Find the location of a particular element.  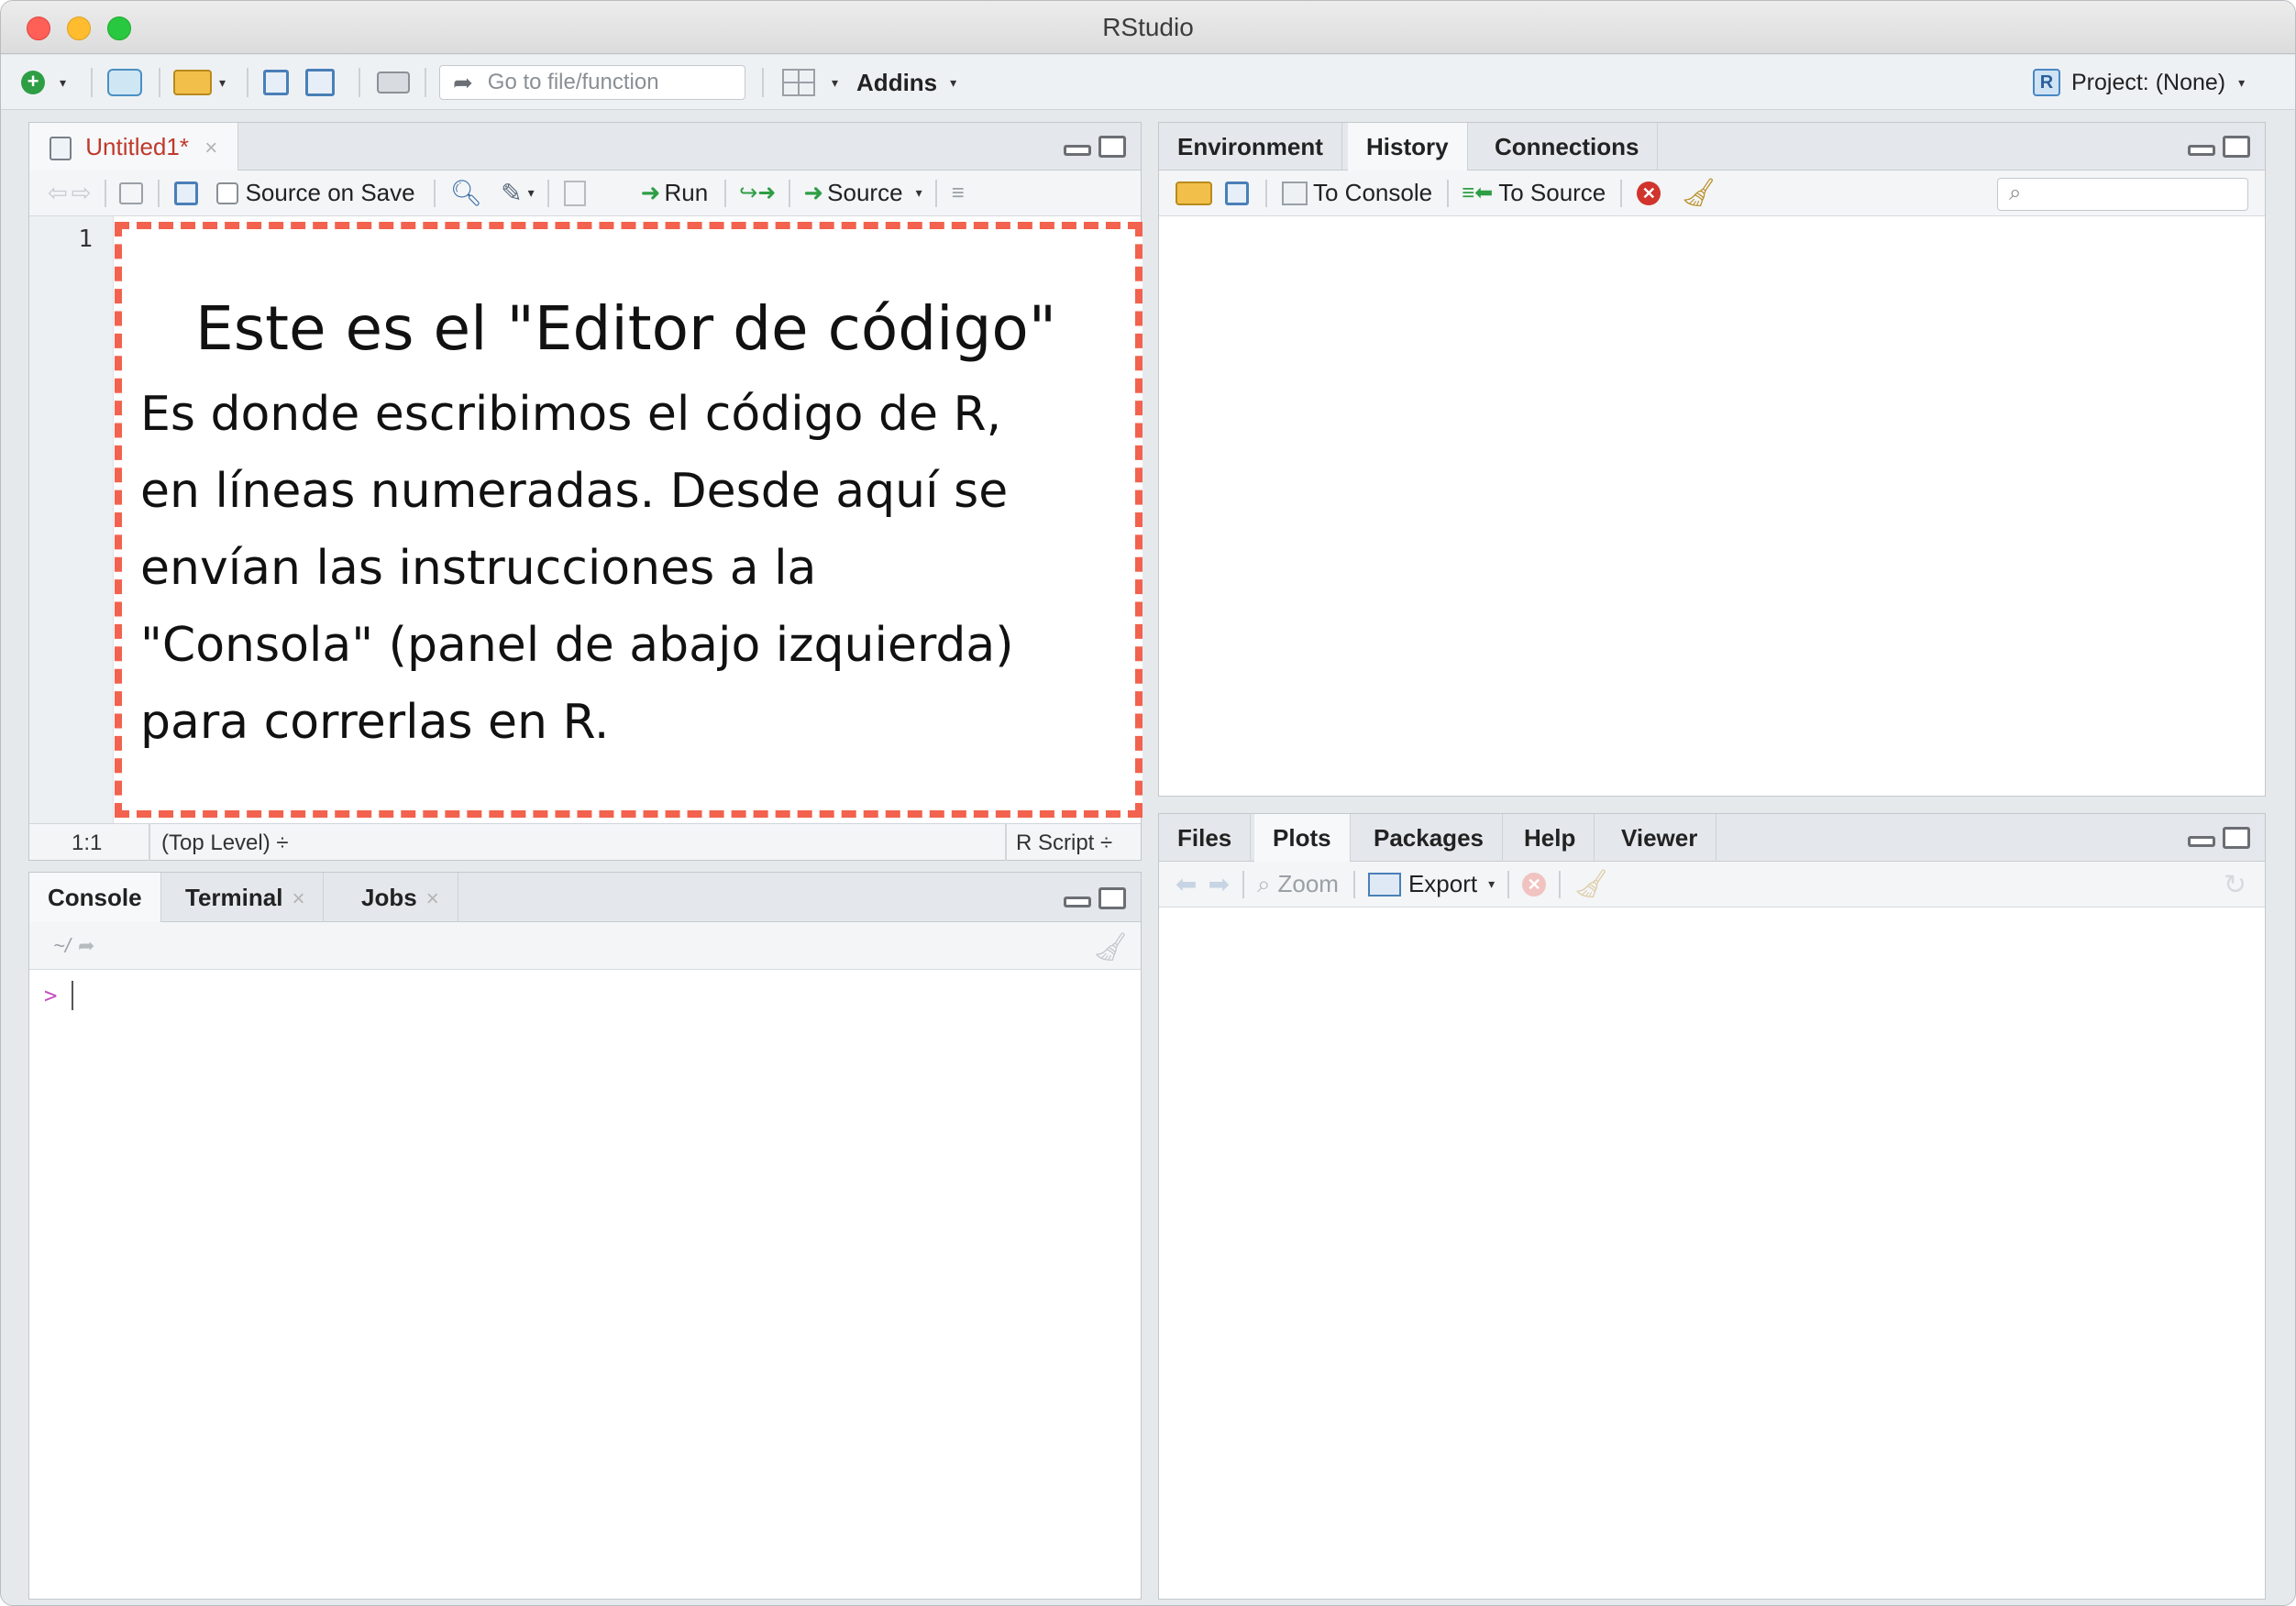

tab-help: Help is located at coordinates (1550, 838).